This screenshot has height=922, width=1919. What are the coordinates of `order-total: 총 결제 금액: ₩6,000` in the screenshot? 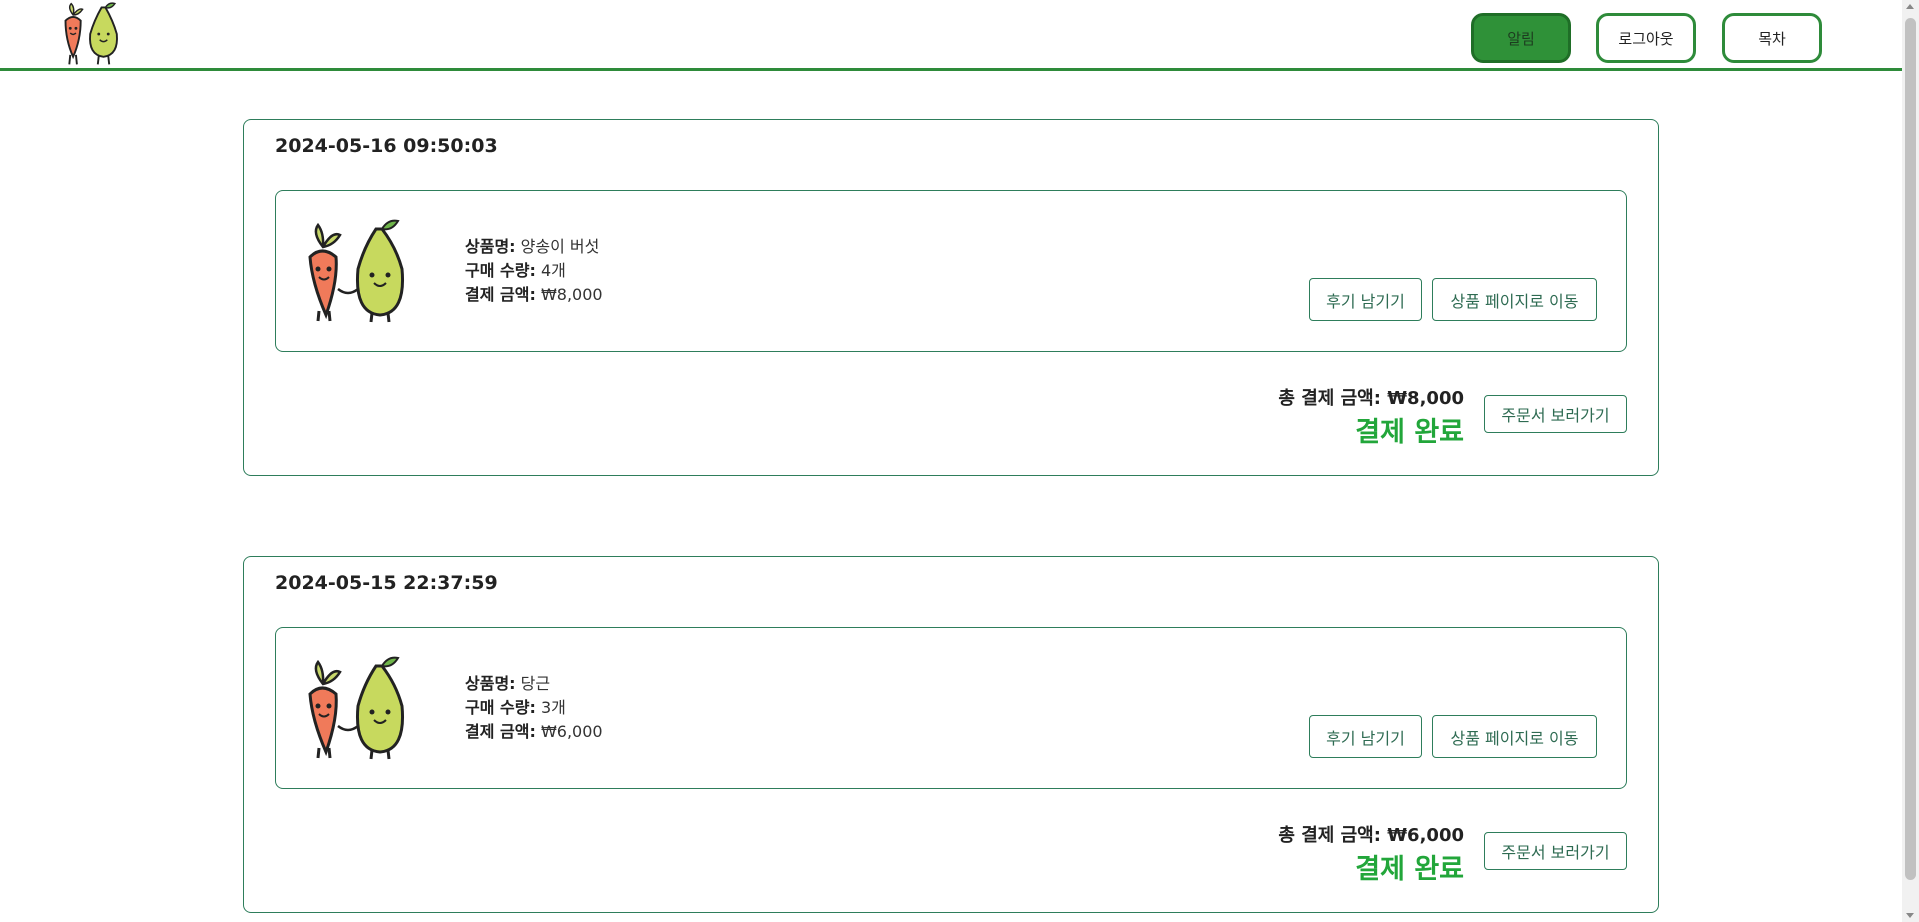 It's located at (1371, 834).